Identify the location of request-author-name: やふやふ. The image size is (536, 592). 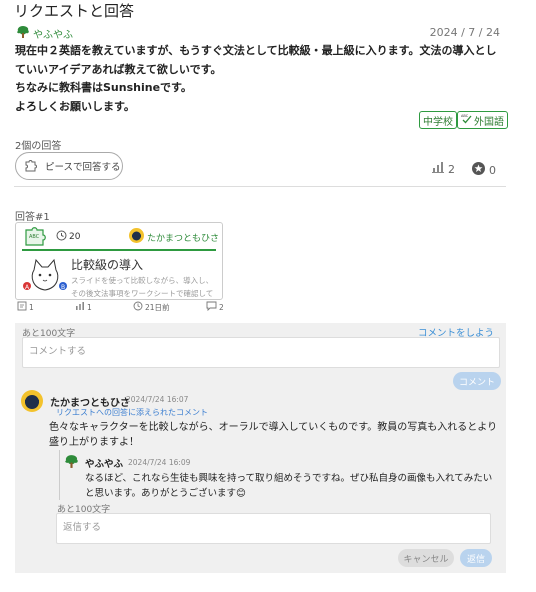
(53, 35).